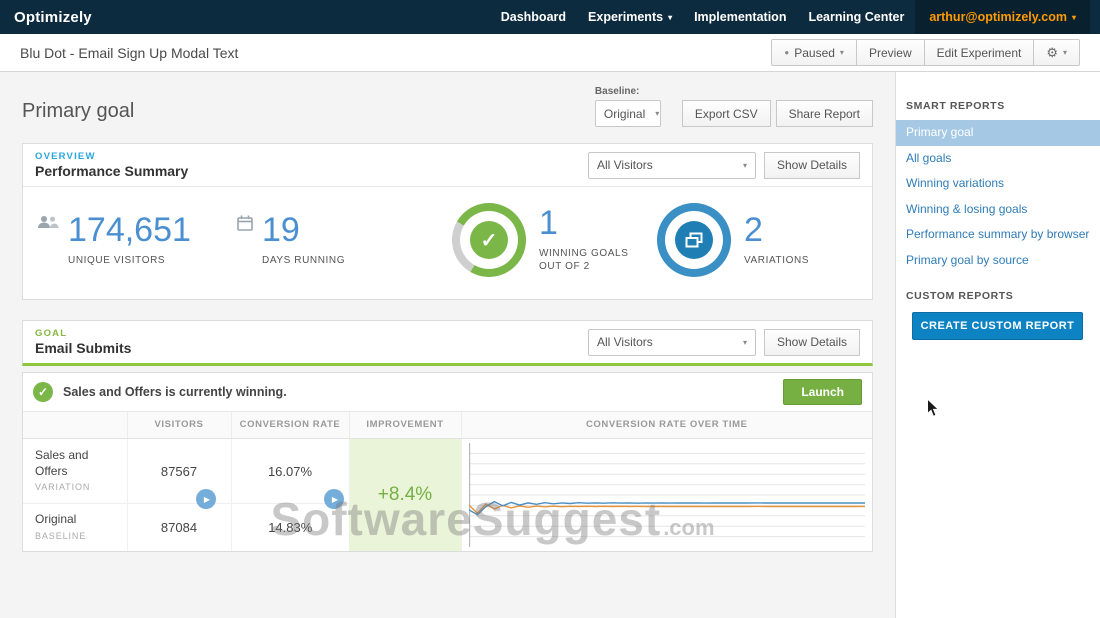  I want to click on nav-dashboard: Dashboard, so click(533, 17).